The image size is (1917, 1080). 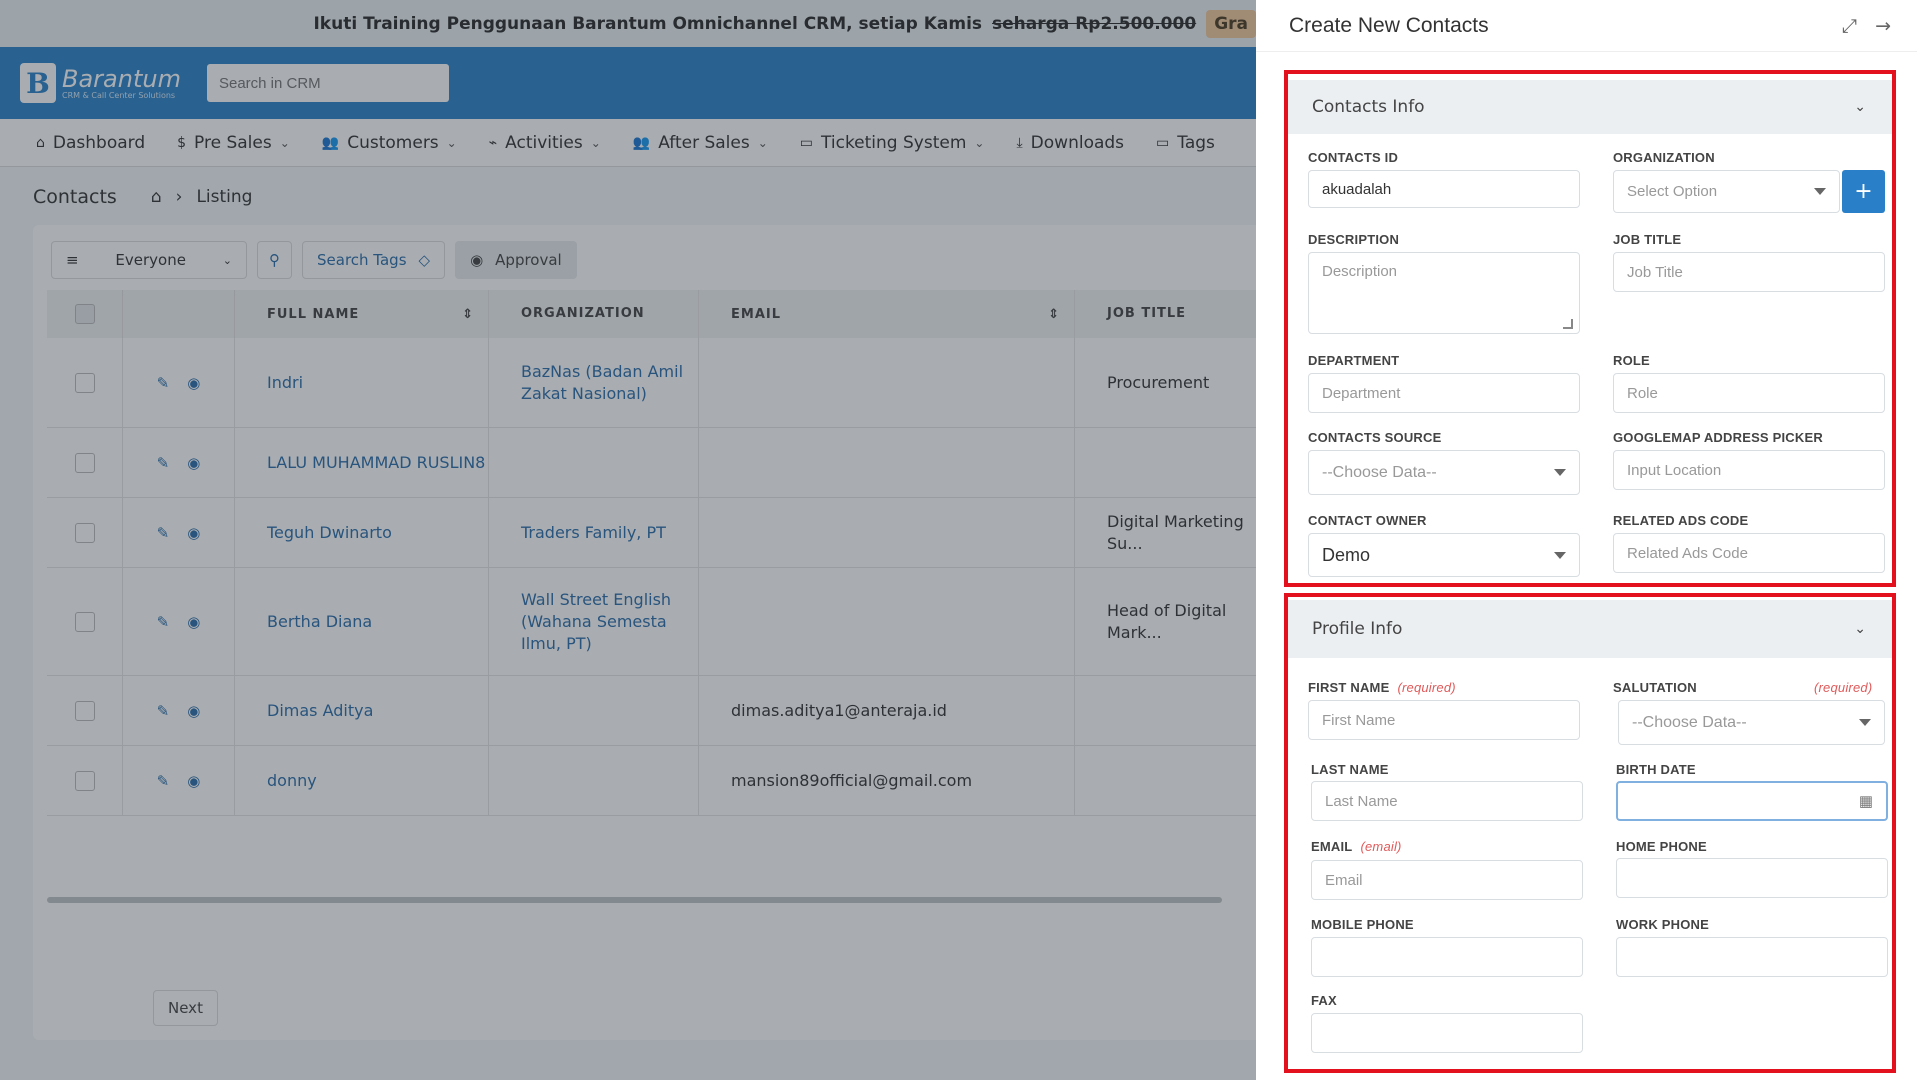 What do you see at coordinates (1586, 26) in the screenshot?
I see `panel-header: Create New Contacts ⤢ →` at bounding box center [1586, 26].